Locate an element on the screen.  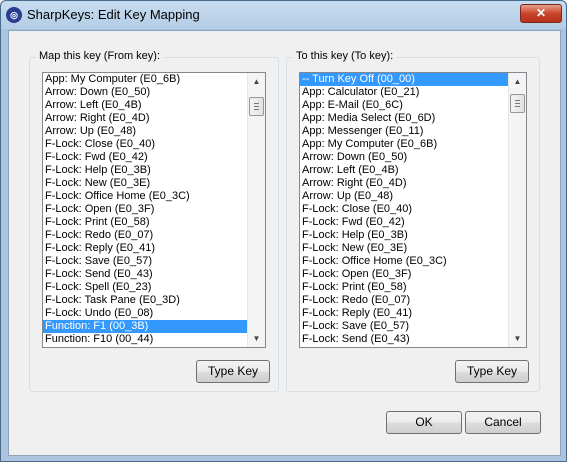
list-item: -- Turn Key Off (00_00) is located at coordinates (404, 79).